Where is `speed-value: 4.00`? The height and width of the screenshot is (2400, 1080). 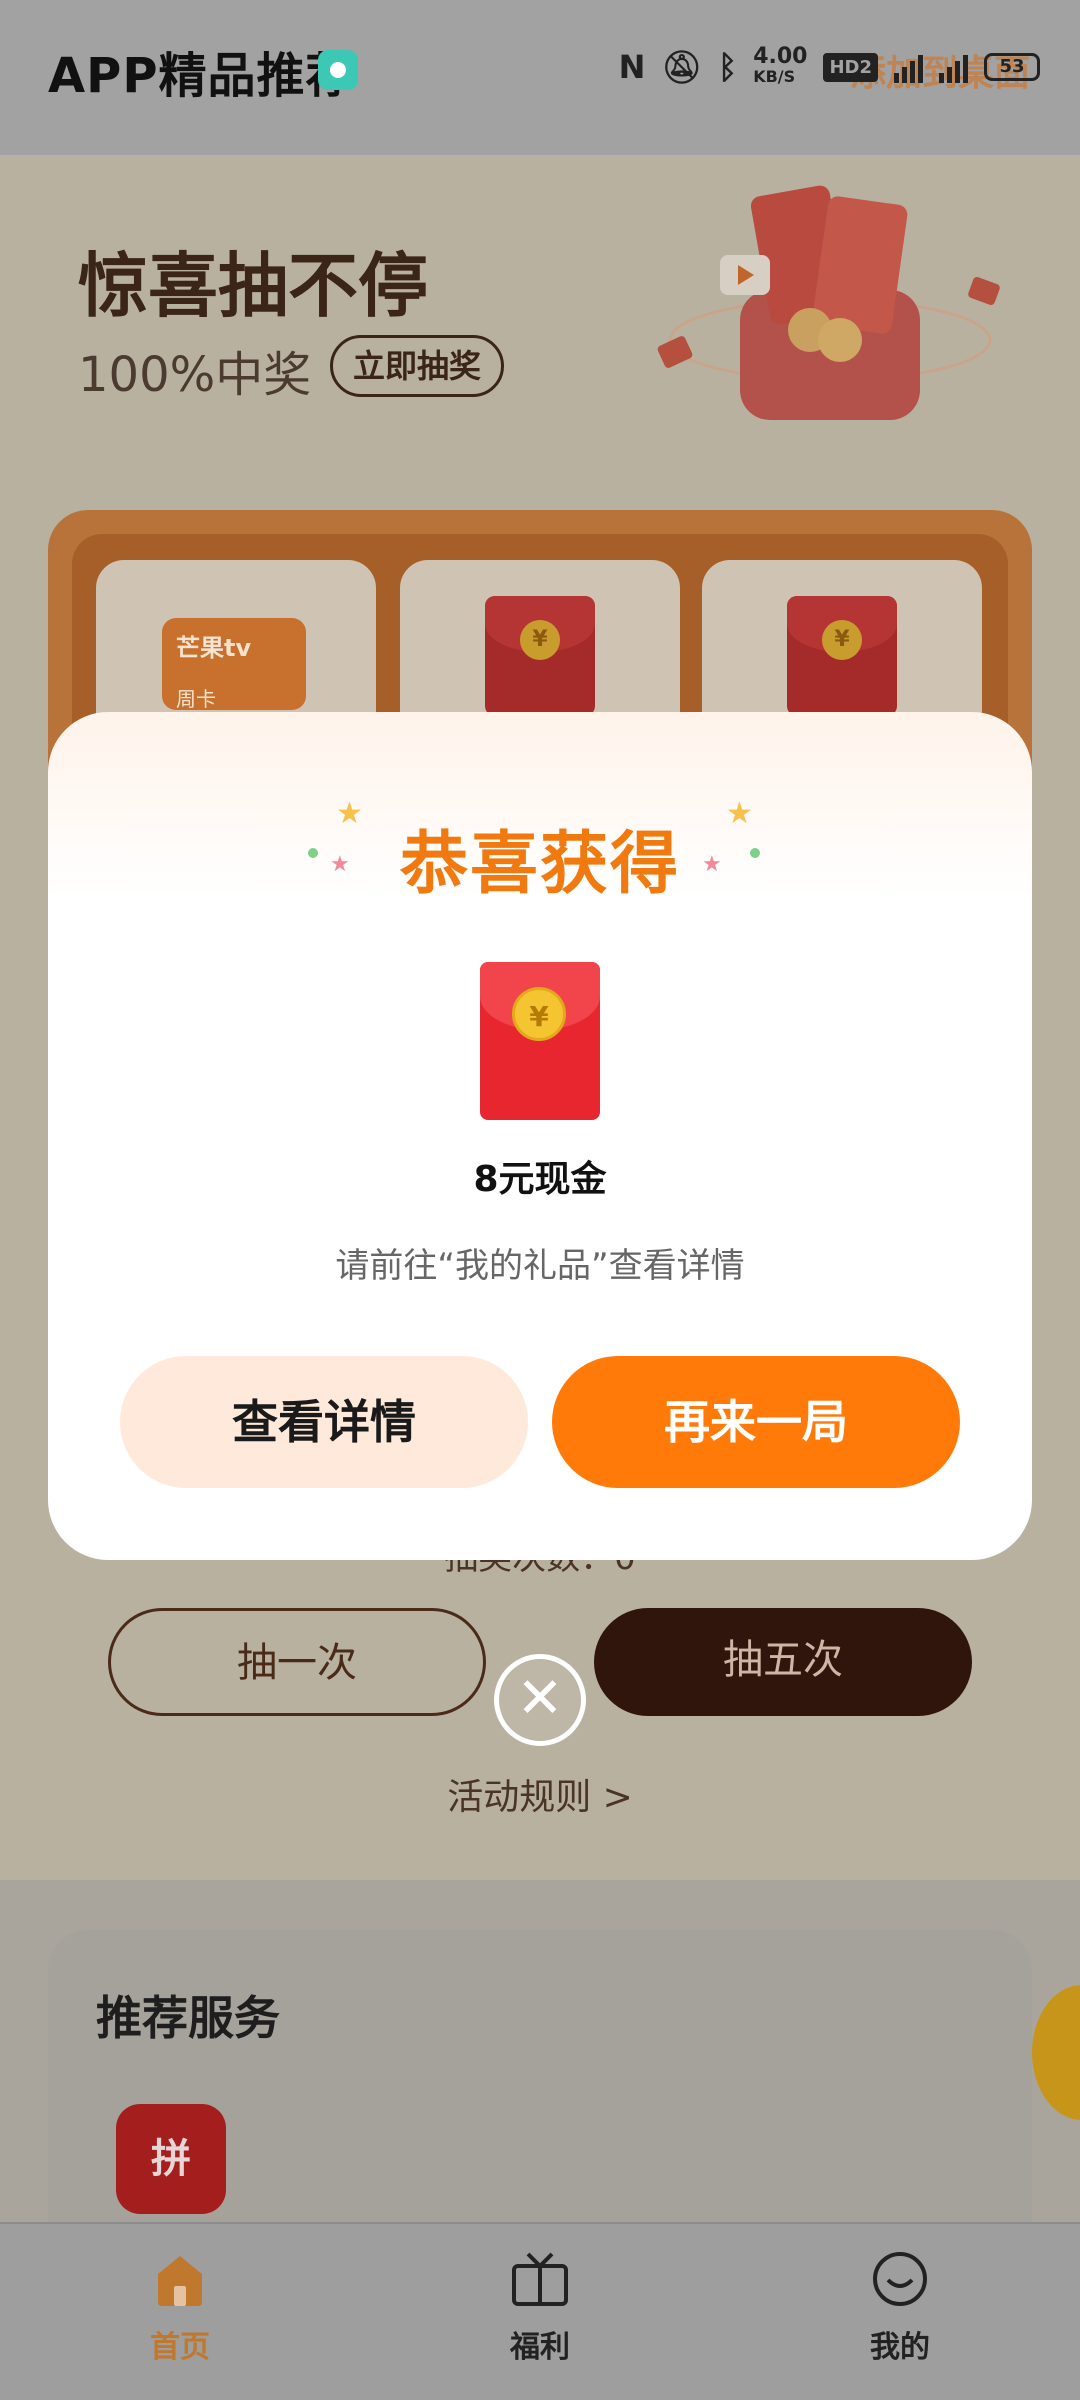 speed-value: 4.00 is located at coordinates (780, 56).